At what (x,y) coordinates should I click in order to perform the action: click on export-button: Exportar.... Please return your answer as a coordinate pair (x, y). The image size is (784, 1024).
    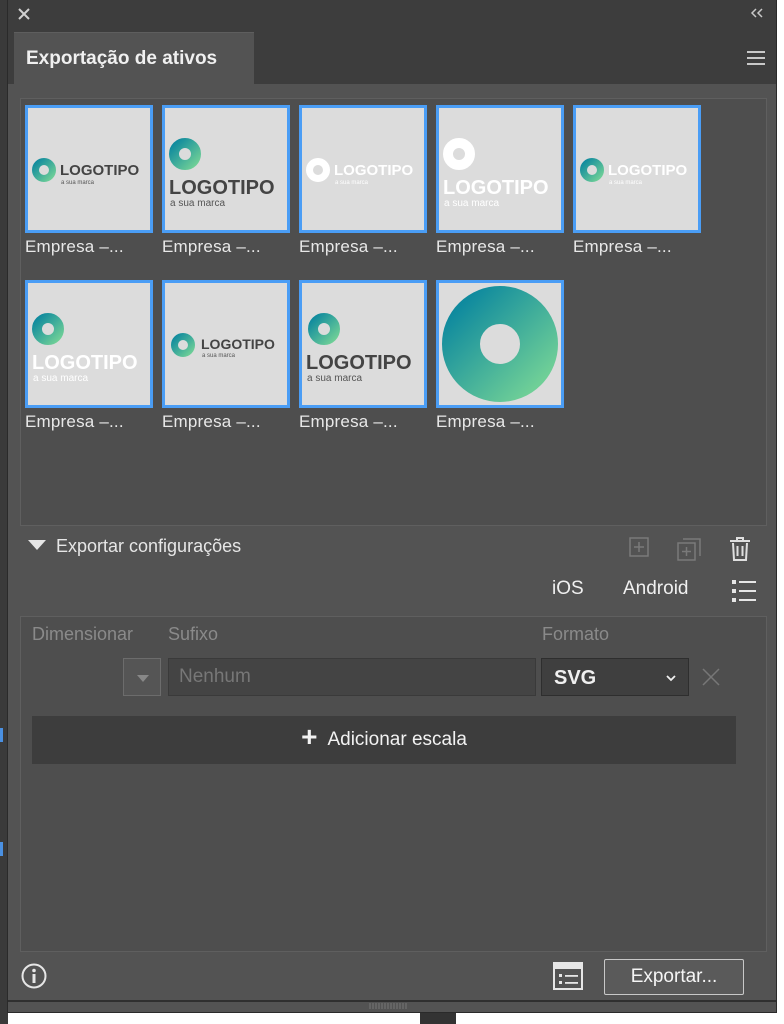
    Looking at the image, I should click on (674, 977).